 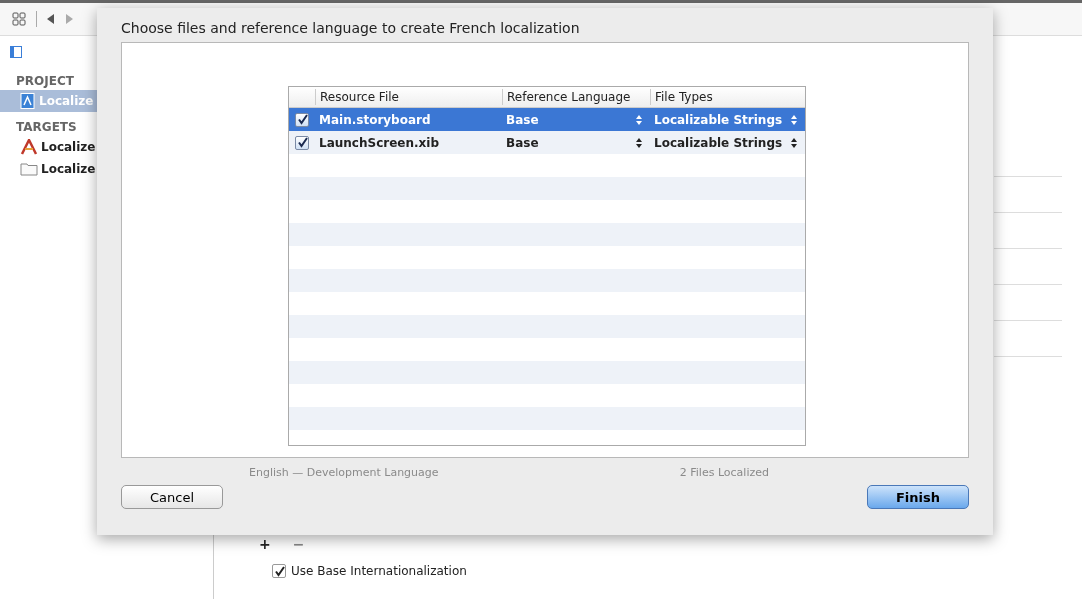 What do you see at coordinates (379, 142) in the screenshot?
I see `table-cell-text: LaunchScreen.xib` at bounding box center [379, 142].